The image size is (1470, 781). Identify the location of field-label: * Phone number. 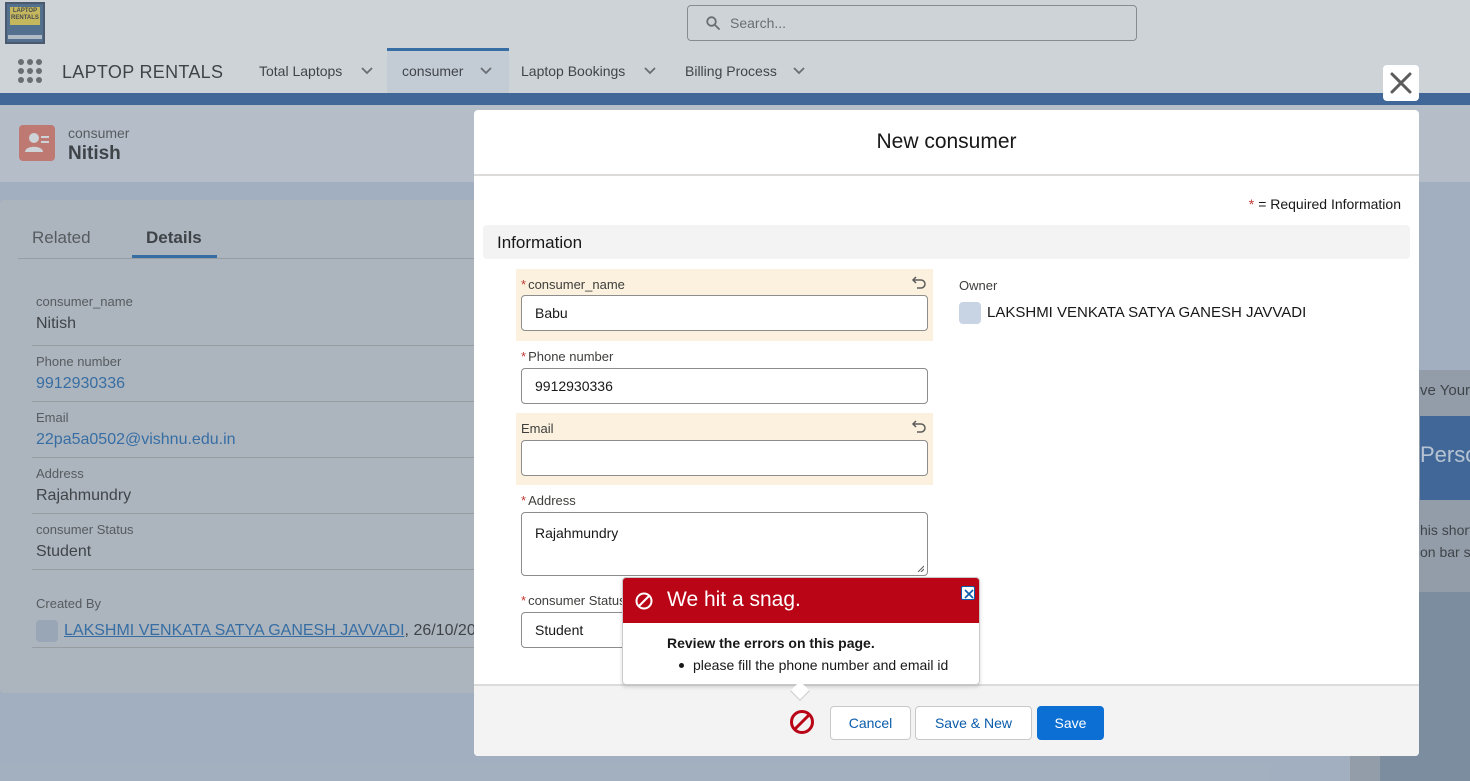
(567, 356).